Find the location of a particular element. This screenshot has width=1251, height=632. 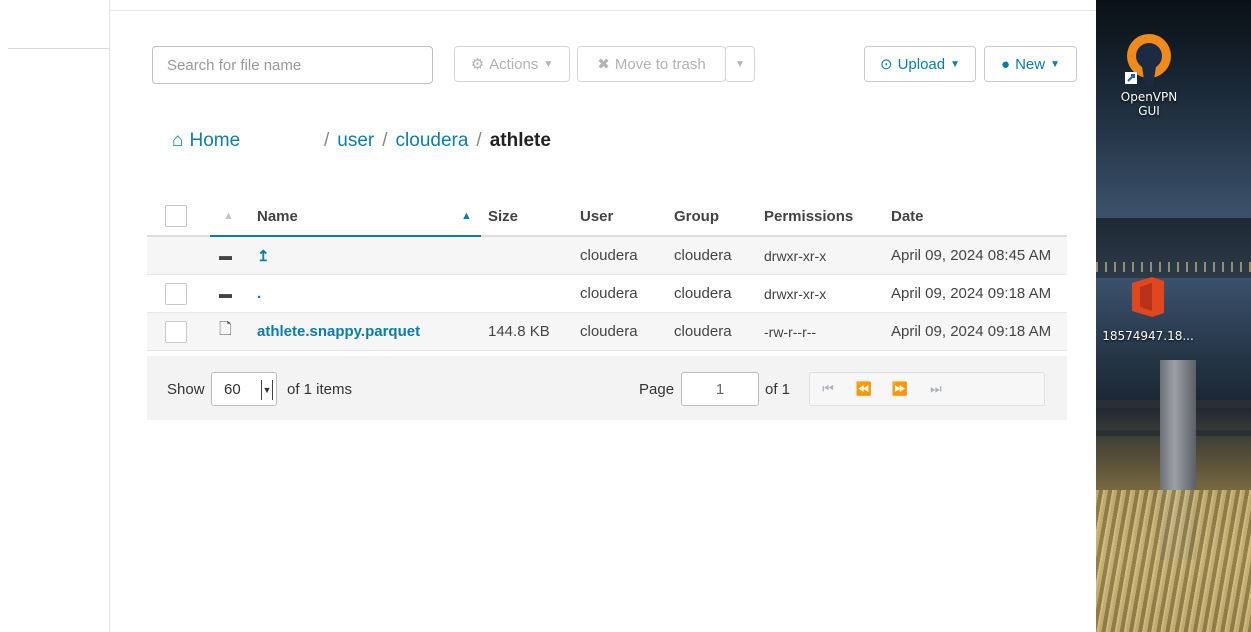

sort-asc-icon: ▲ is located at coordinates (466, 216).